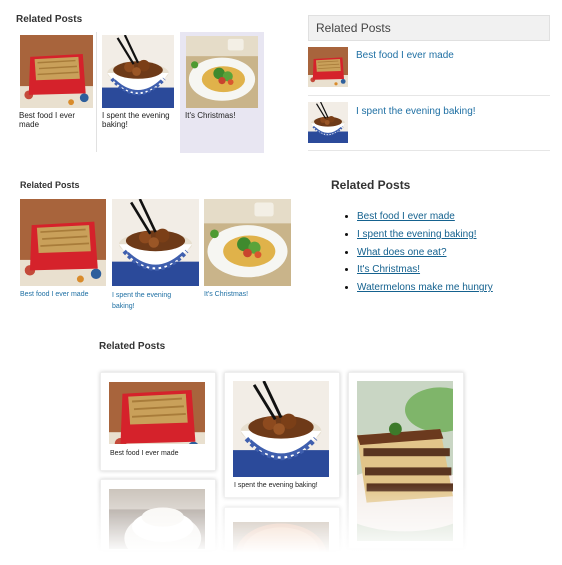  Describe the element at coordinates (50, 185) in the screenshot. I see `panel-c-heading: Related Posts` at that location.